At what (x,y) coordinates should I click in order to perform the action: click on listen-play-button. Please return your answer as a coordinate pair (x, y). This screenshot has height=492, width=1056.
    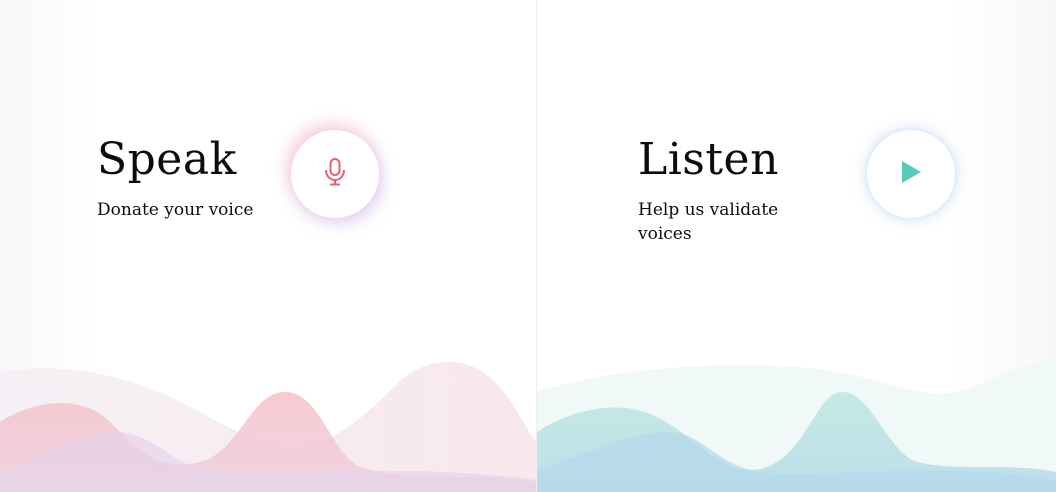
    Looking at the image, I should click on (911, 174).